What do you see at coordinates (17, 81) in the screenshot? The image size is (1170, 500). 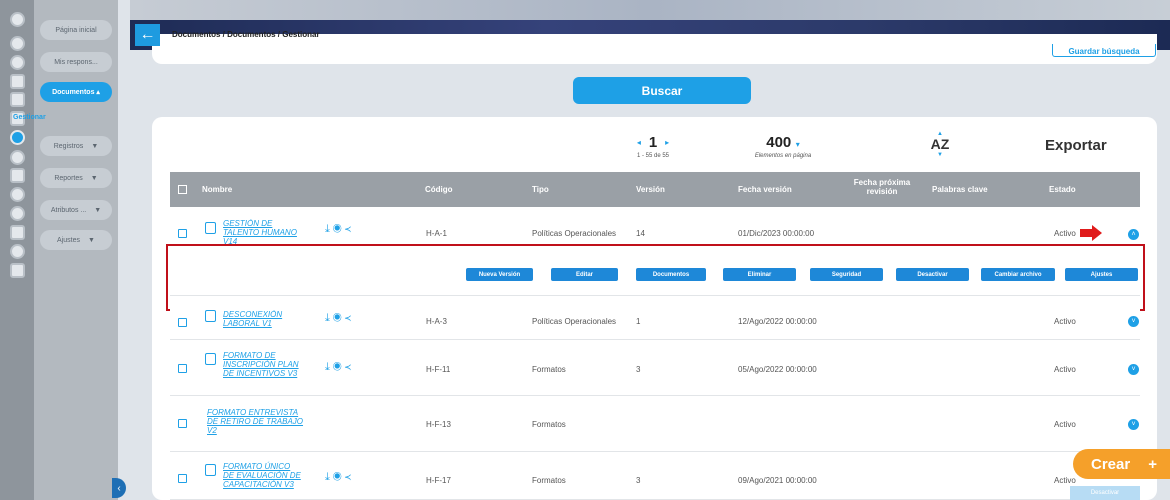 I see `chart-icon` at bounding box center [17, 81].